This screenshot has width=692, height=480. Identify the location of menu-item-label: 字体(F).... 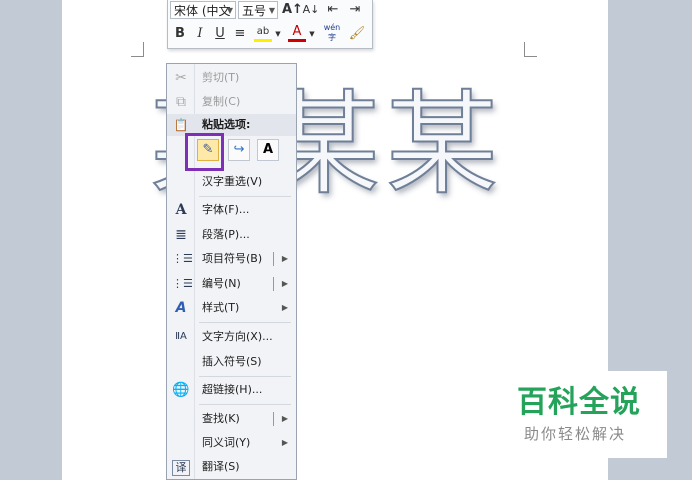
(226, 209).